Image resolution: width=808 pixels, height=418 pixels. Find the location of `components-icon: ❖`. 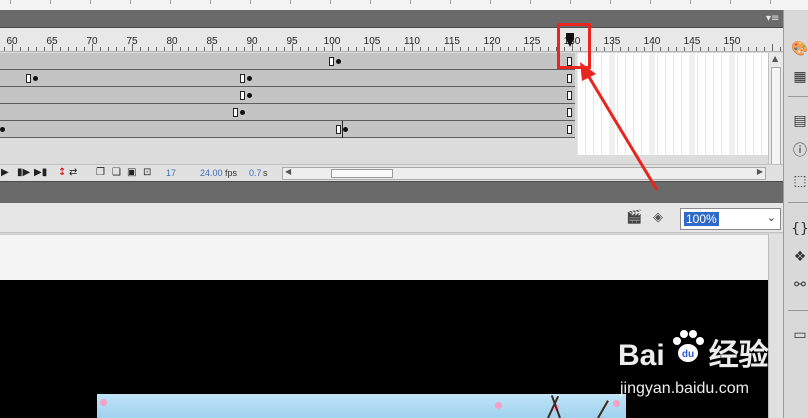

components-icon: ❖ is located at coordinates (799, 257).